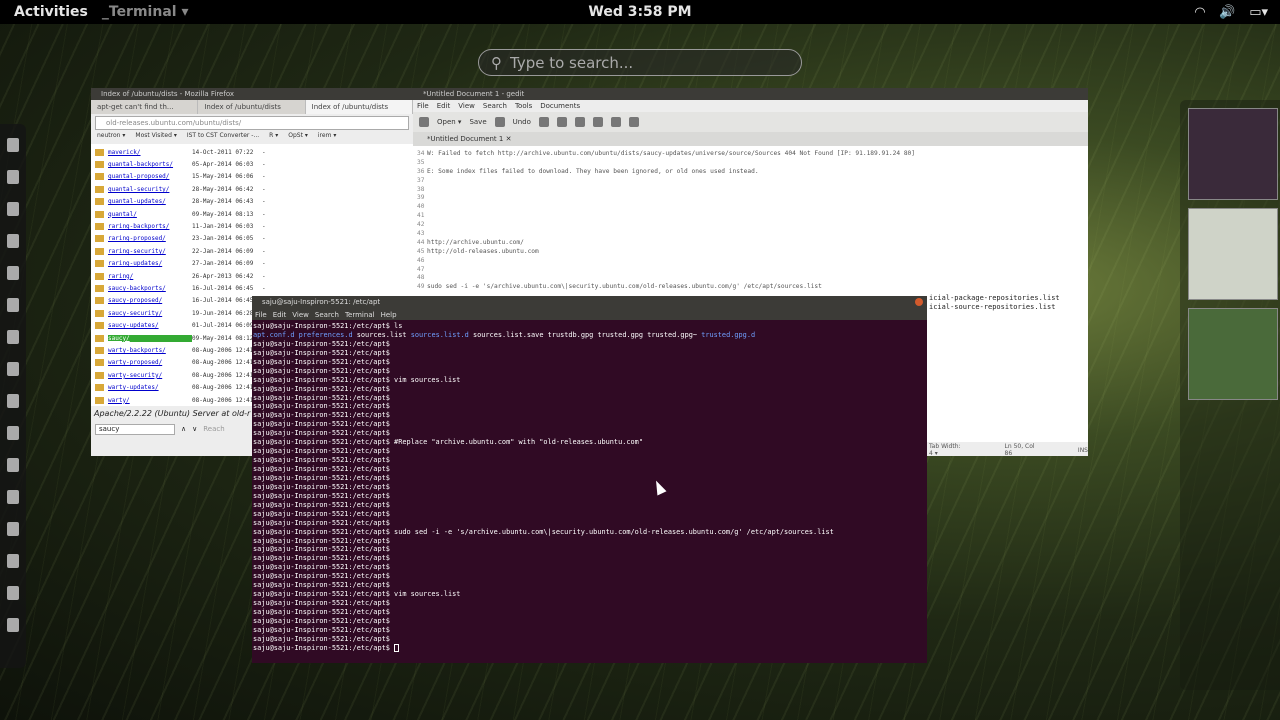 This screenshot has width=1280, height=720. What do you see at coordinates (150, 300) in the screenshot?
I see `directory-link: saucy-proposed/` at bounding box center [150, 300].